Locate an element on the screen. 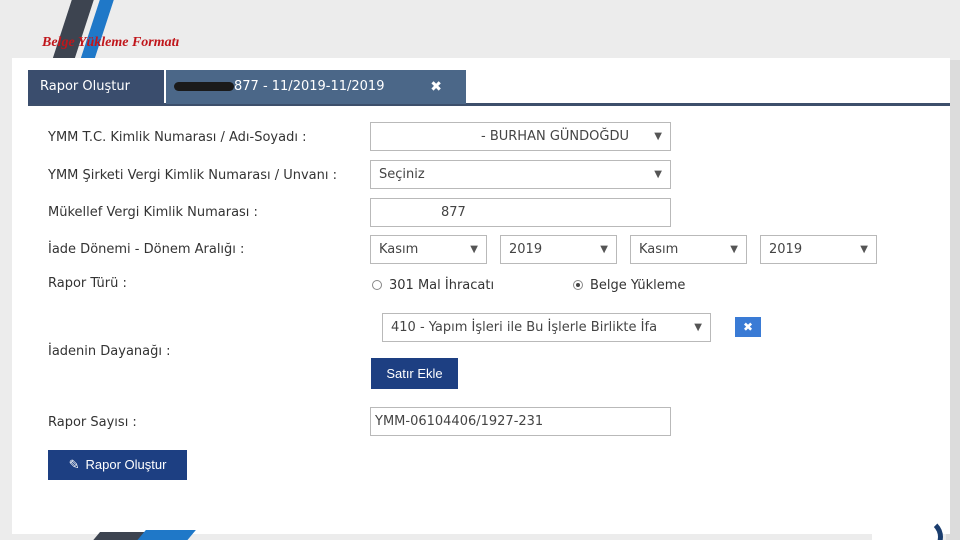 The height and width of the screenshot is (540, 960). donem-end-year-select: 2019 ▼ is located at coordinates (818, 249).